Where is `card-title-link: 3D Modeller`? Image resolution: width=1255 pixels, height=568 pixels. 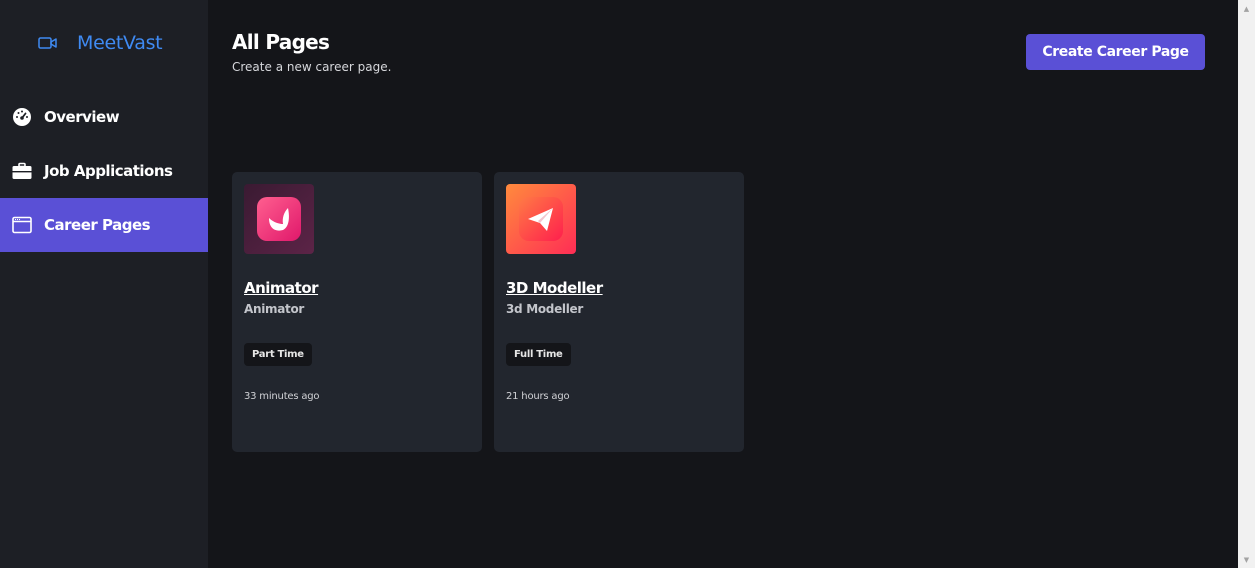
card-title-link: 3D Modeller is located at coordinates (554, 288).